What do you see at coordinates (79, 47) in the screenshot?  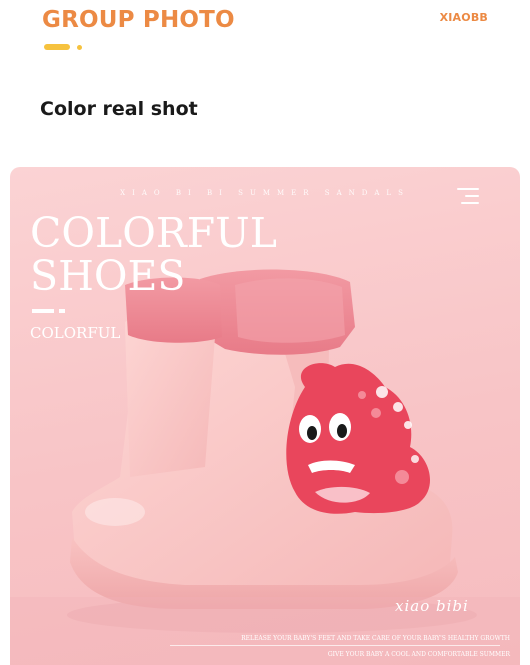 I see `title-underline-dot` at bounding box center [79, 47].